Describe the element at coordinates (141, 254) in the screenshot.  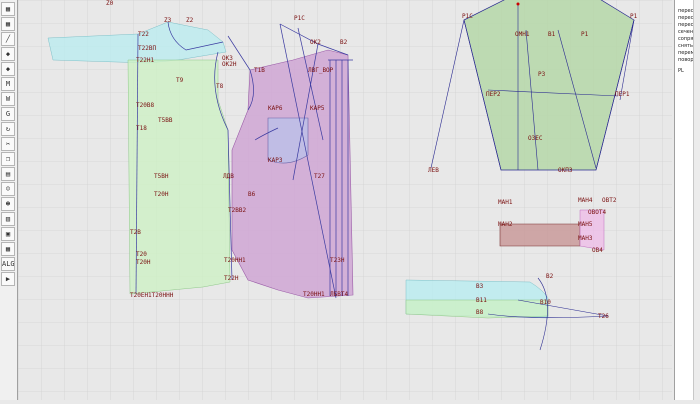
I see `label-t20: Т20` at that location.